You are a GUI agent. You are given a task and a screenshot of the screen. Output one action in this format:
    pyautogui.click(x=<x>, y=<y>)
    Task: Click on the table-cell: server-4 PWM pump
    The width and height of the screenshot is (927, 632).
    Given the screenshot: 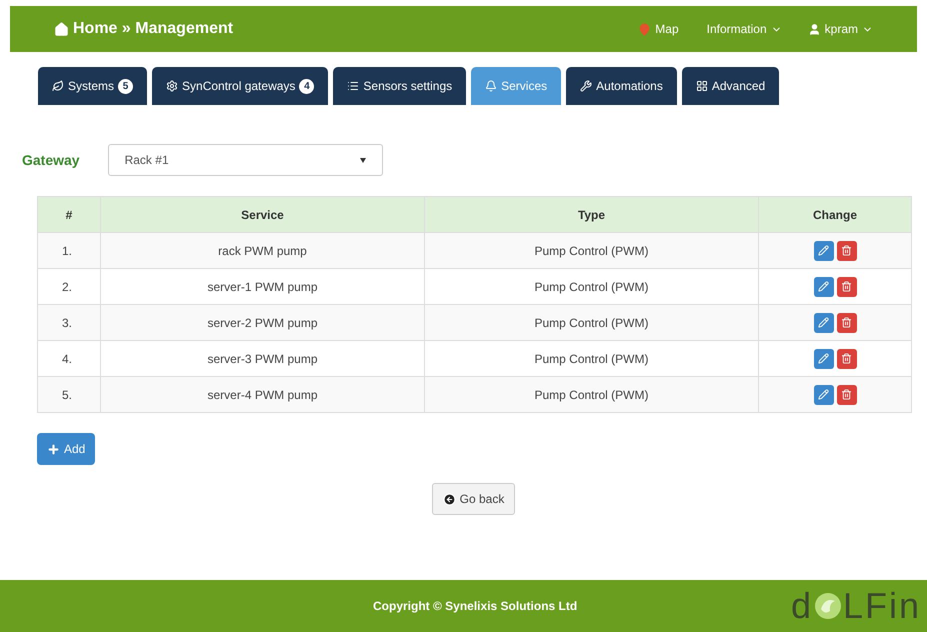 What is the action you would take?
    pyautogui.click(x=262, y=394)
    